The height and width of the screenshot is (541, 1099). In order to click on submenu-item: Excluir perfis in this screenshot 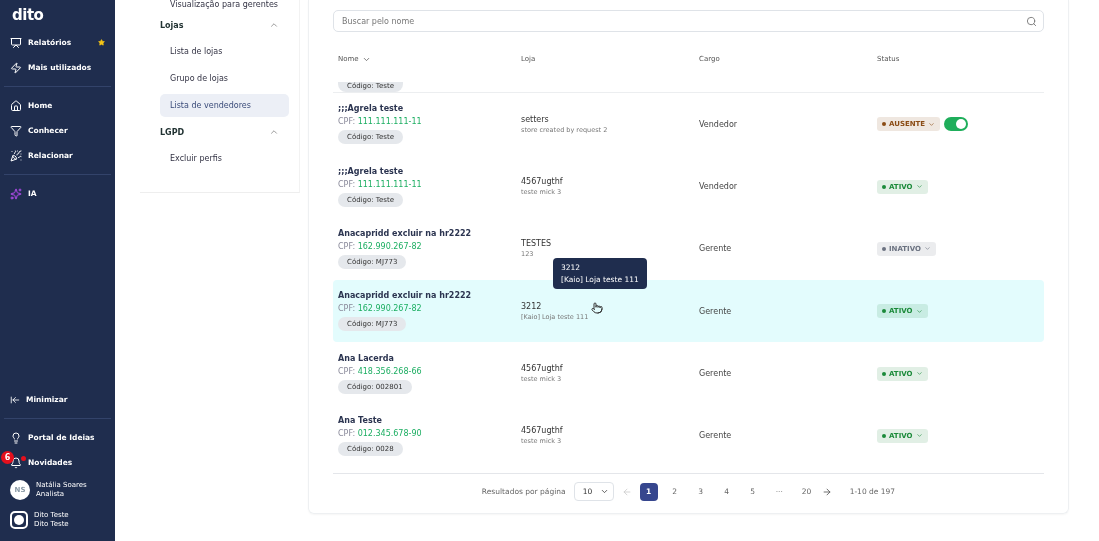, I will do `click(224, 158)`.